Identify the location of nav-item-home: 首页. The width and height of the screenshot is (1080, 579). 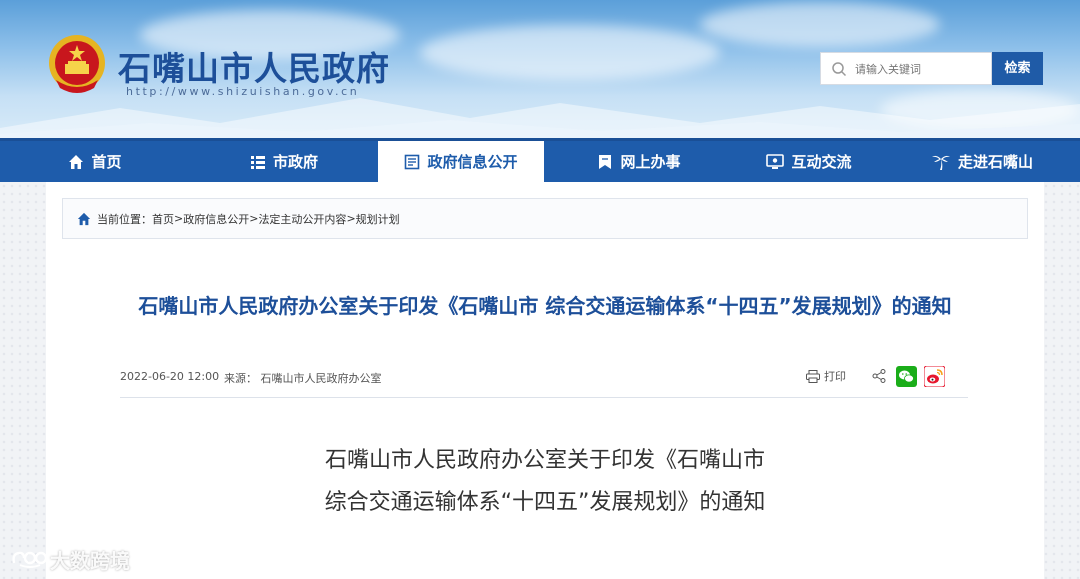
(95, 161).